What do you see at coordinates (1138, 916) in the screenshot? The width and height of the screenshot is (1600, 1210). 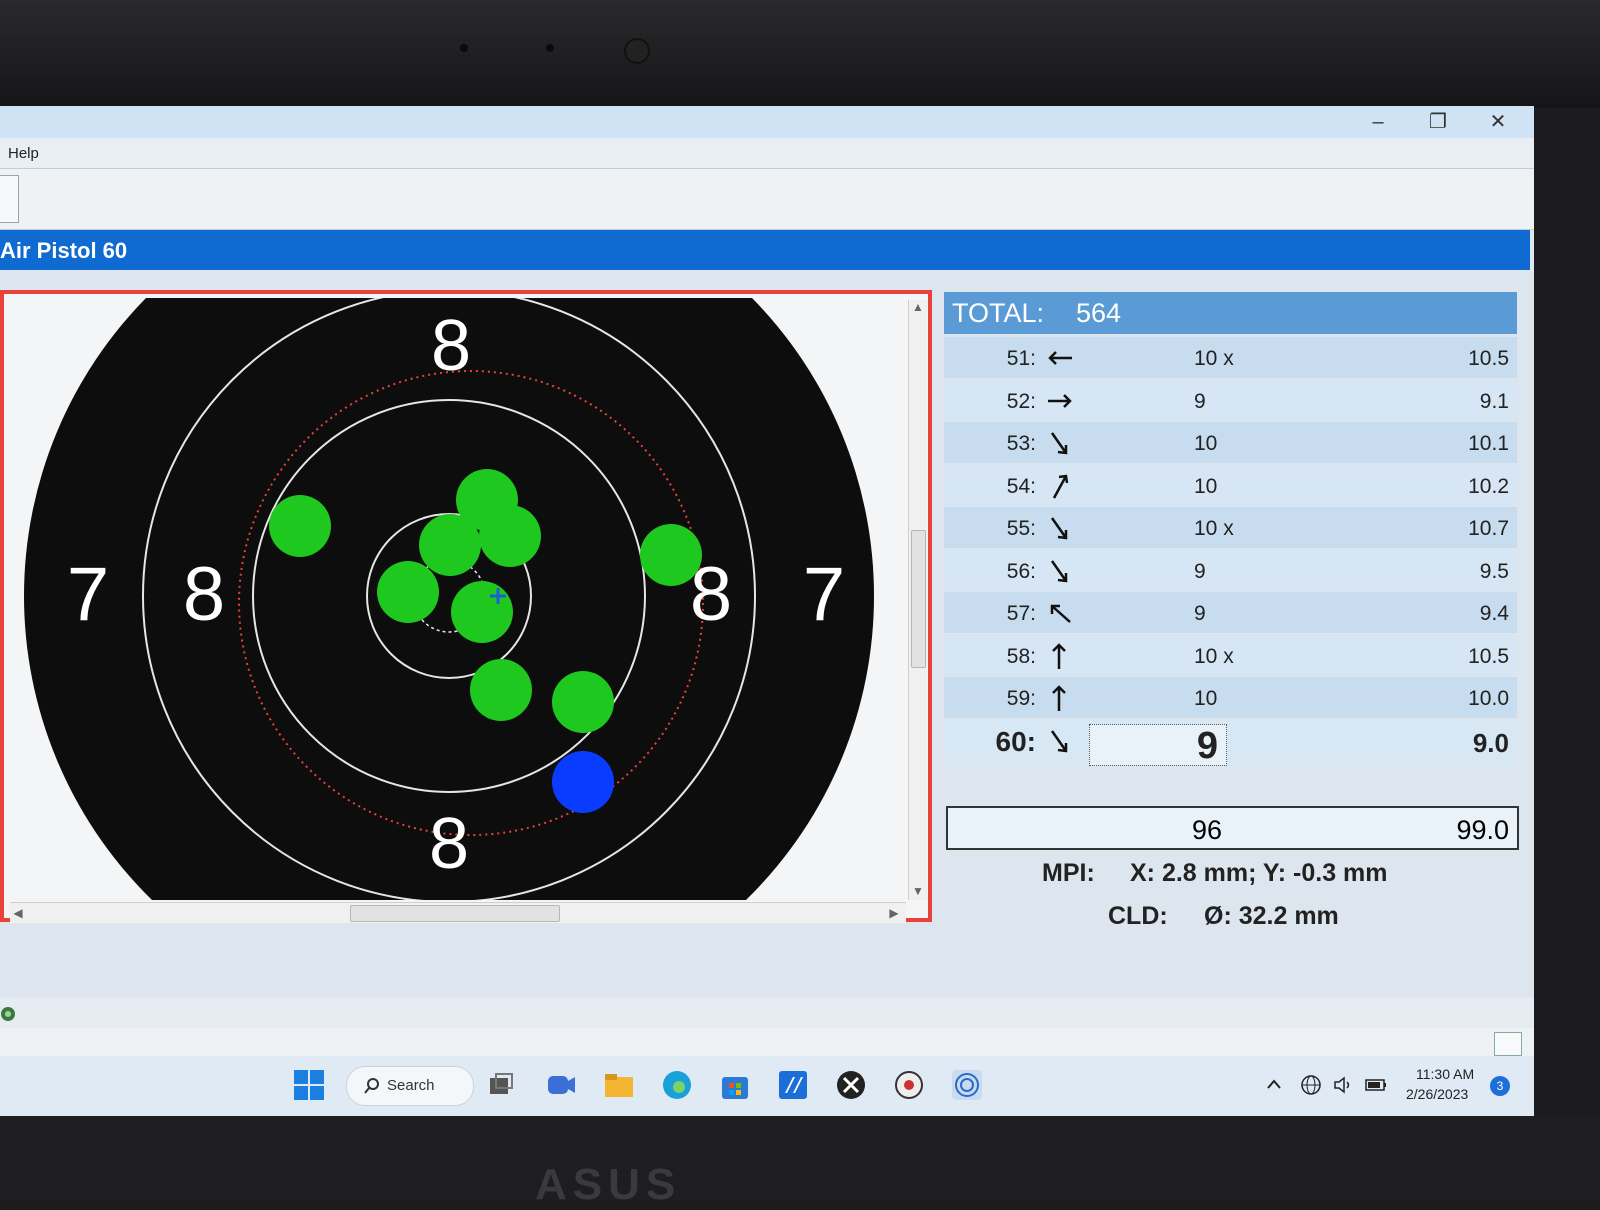 I see `cld-label: CLD:` at bounding box center [1138, 916].